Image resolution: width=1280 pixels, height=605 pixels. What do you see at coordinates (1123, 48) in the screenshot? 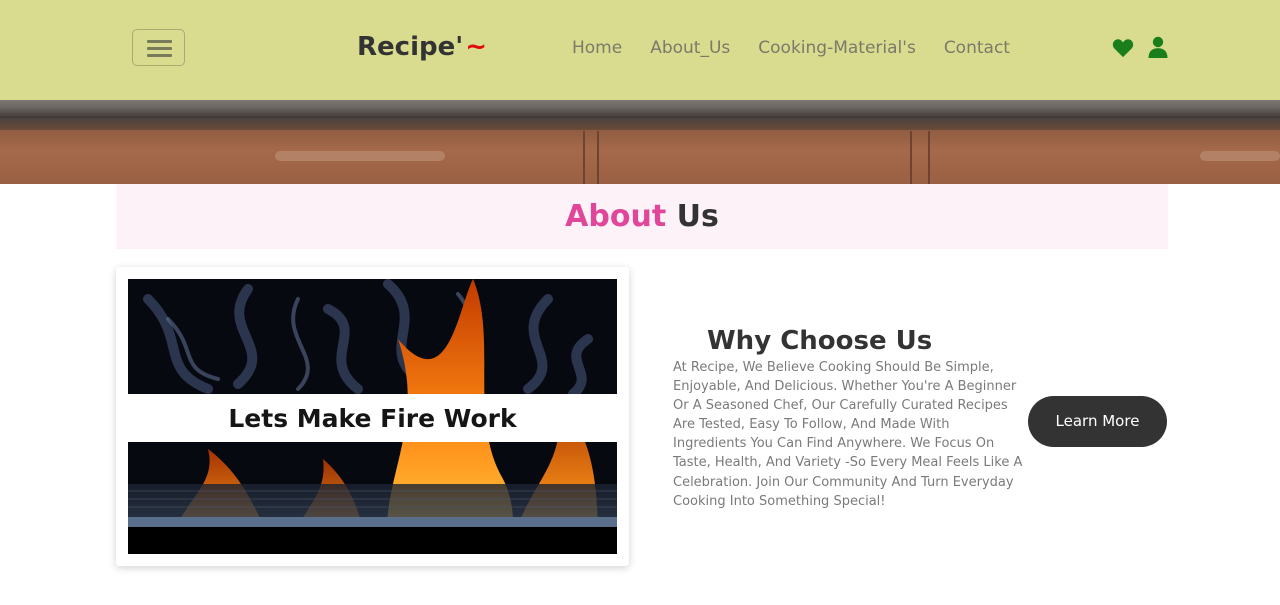
I see `heart-icon` at bounding box center [1123, 48].